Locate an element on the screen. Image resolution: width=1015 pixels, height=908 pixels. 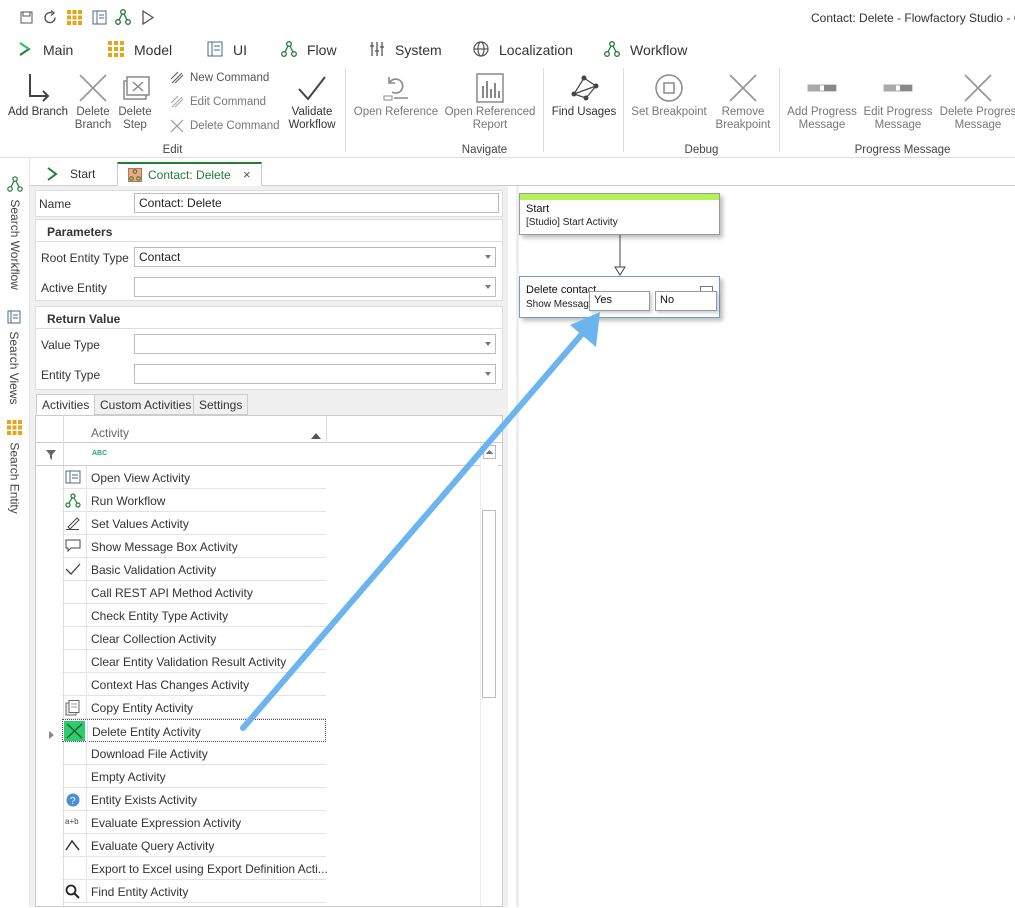
debug-group-label: Debug is located at coordinates (701, 150).